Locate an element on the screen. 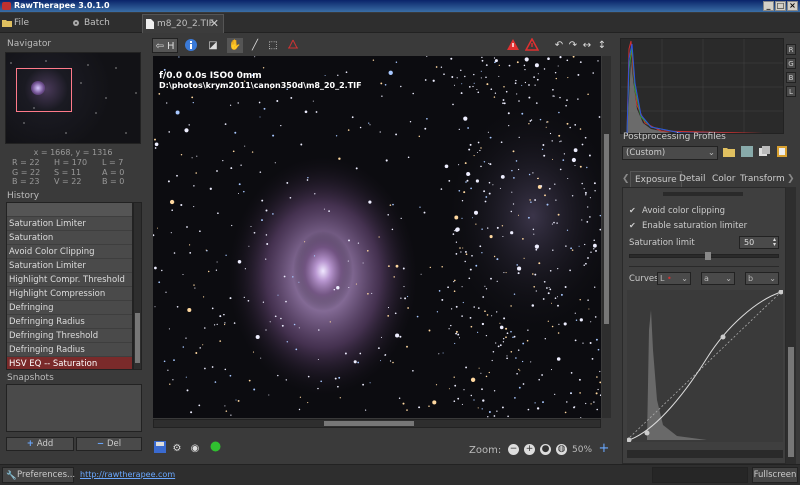 The width and height of the screenshot is (800, 485). load-profile-button is located at coordinates (729, 153).